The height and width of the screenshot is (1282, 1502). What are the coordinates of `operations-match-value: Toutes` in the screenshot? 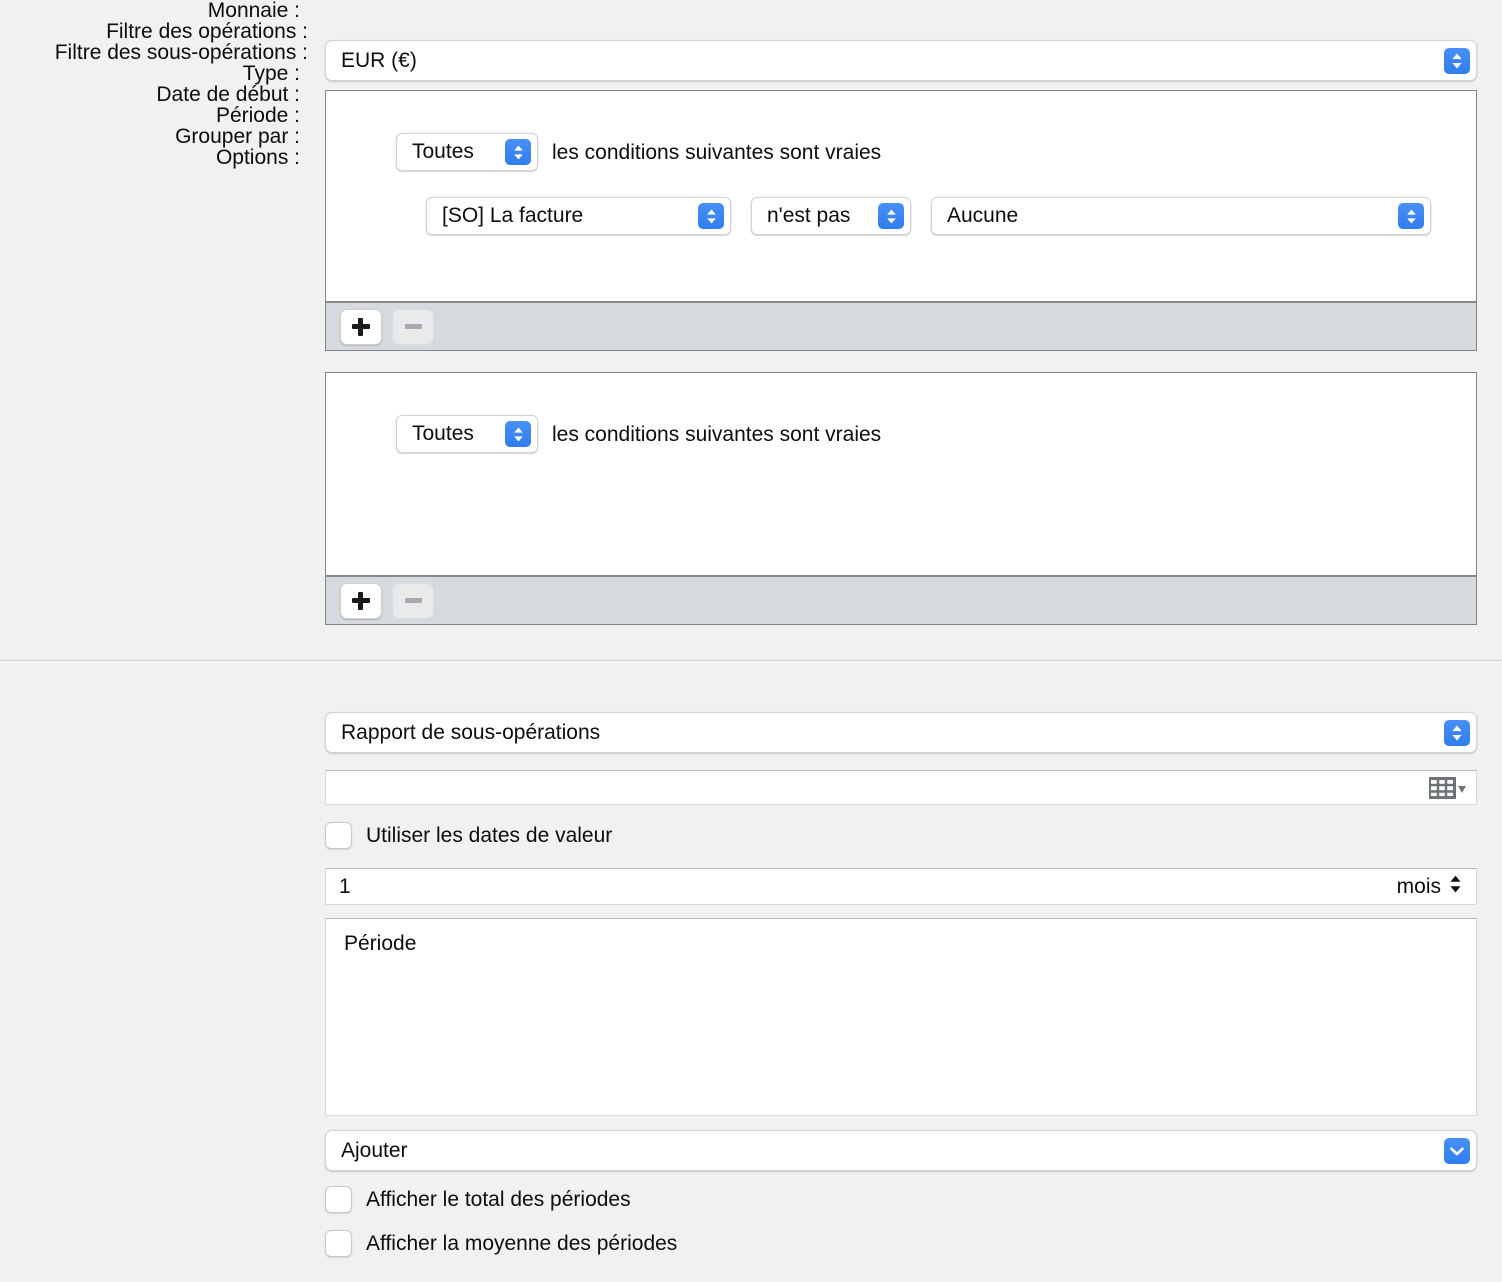 It's located at (443, 151).